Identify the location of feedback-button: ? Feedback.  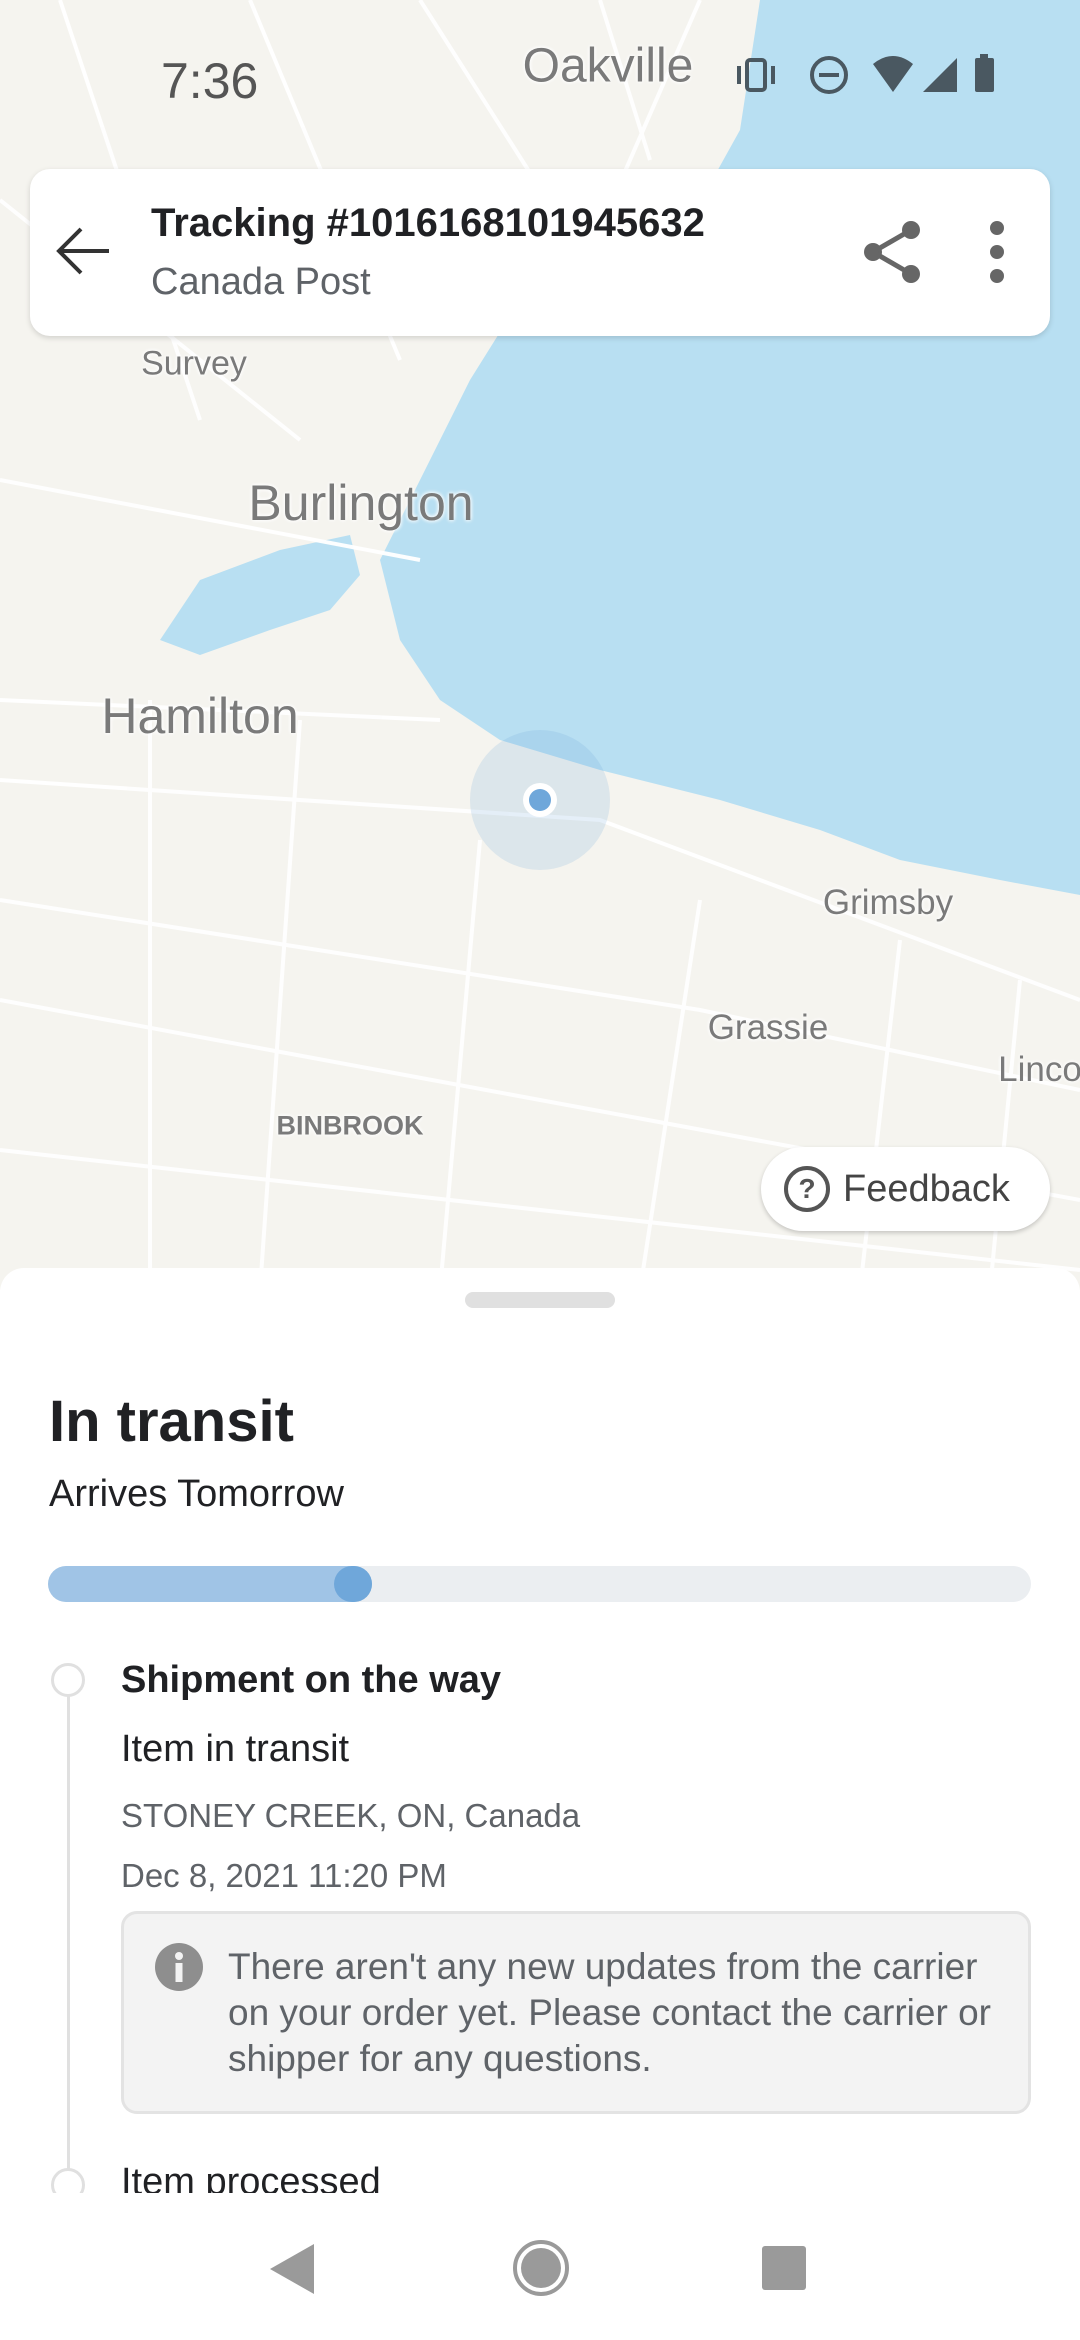
(905, 1189).